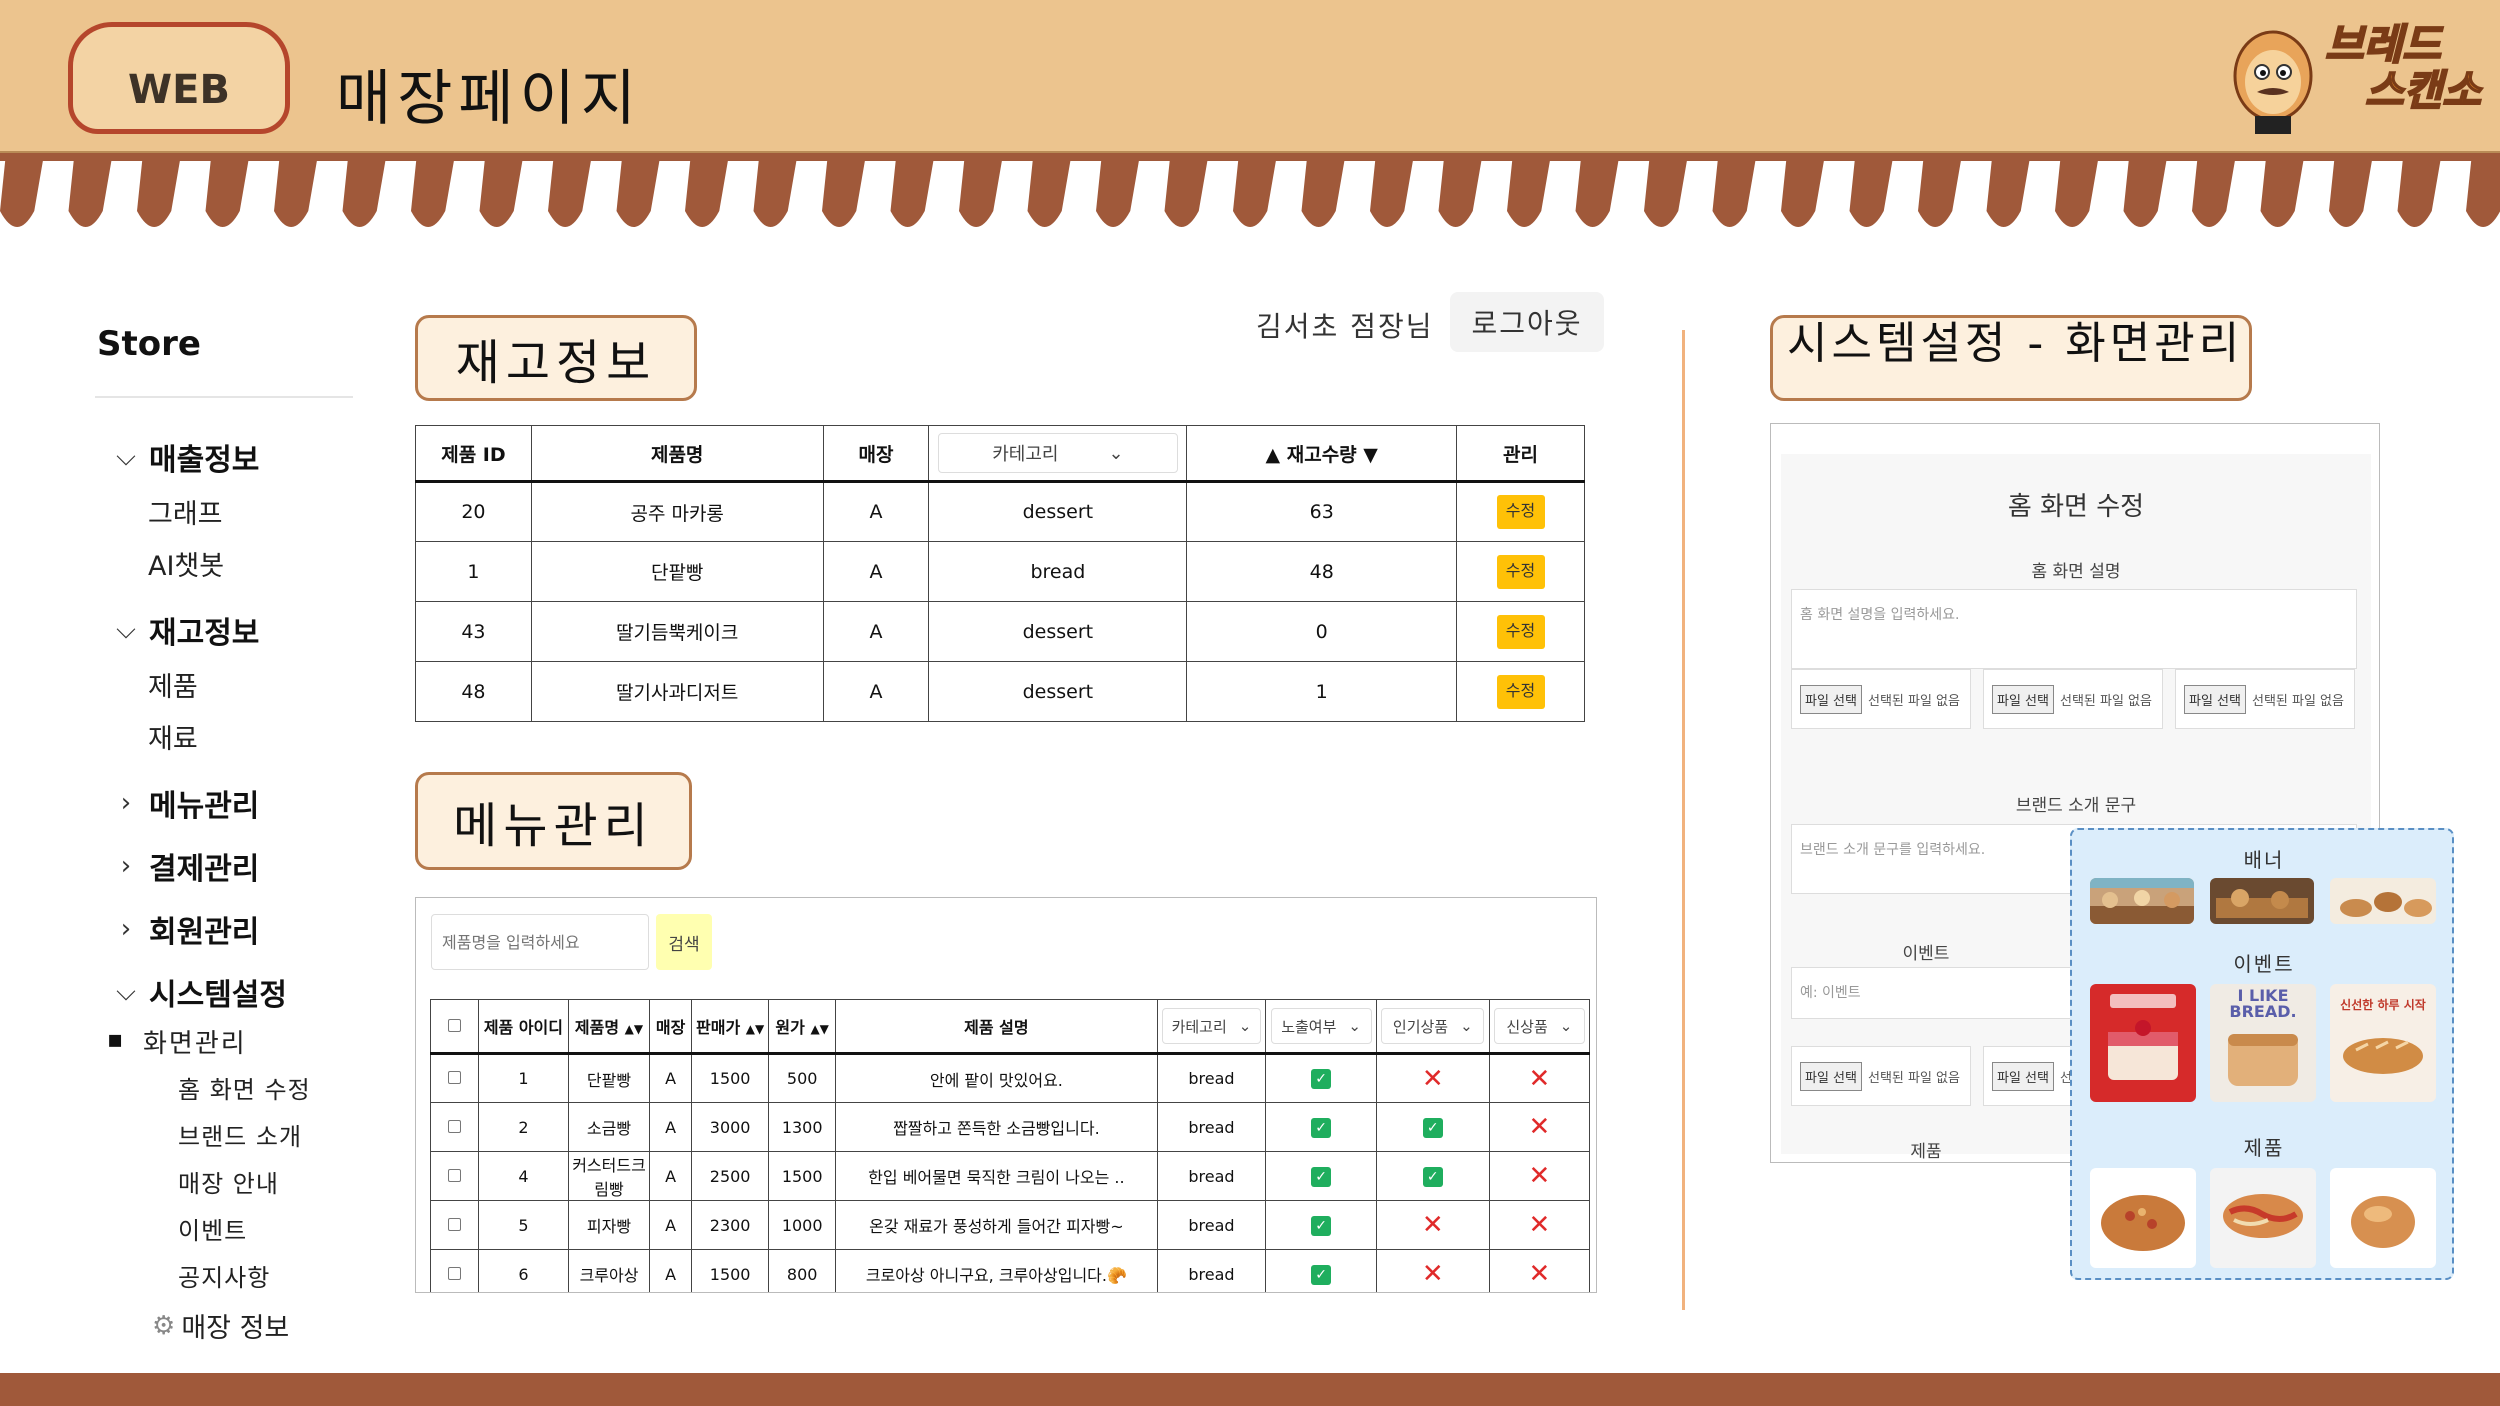  I want to click on sidebar-item-graph: 그래프, so click(185, 511).